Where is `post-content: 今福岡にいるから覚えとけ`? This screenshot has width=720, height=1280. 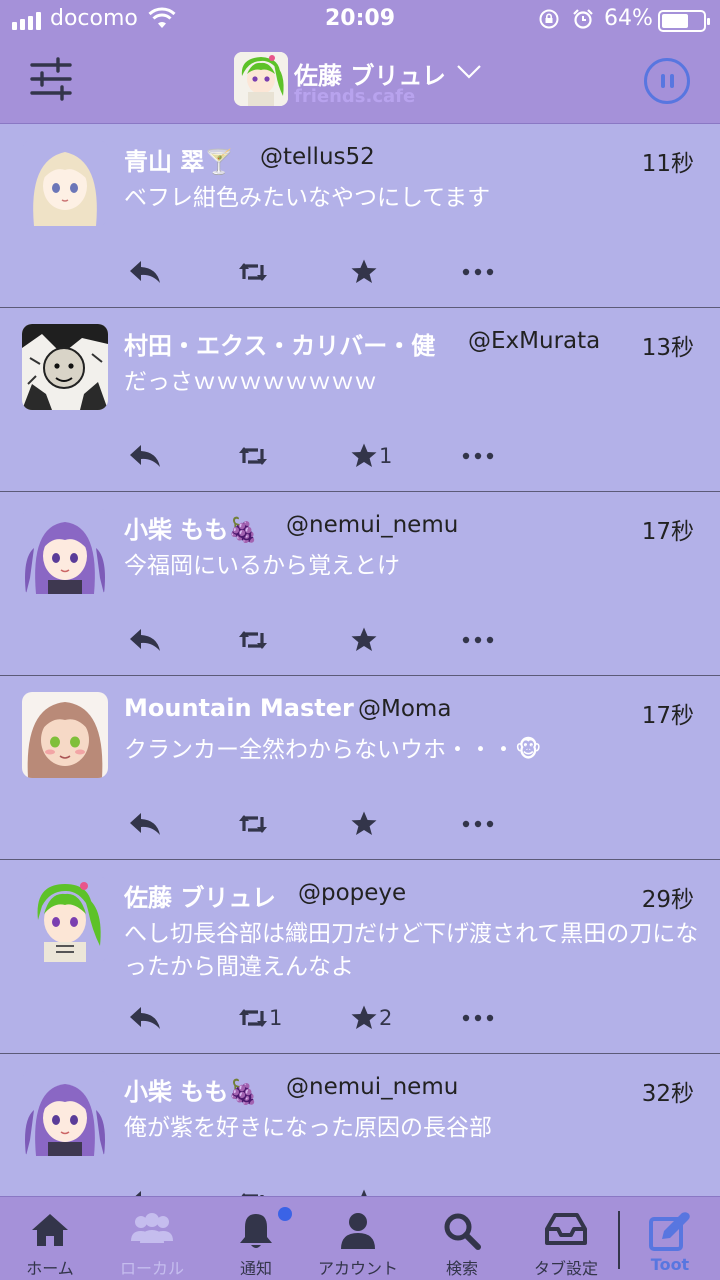 post-content: 今福岡にいるから覚えとけ is located at coordinates (262, 566).